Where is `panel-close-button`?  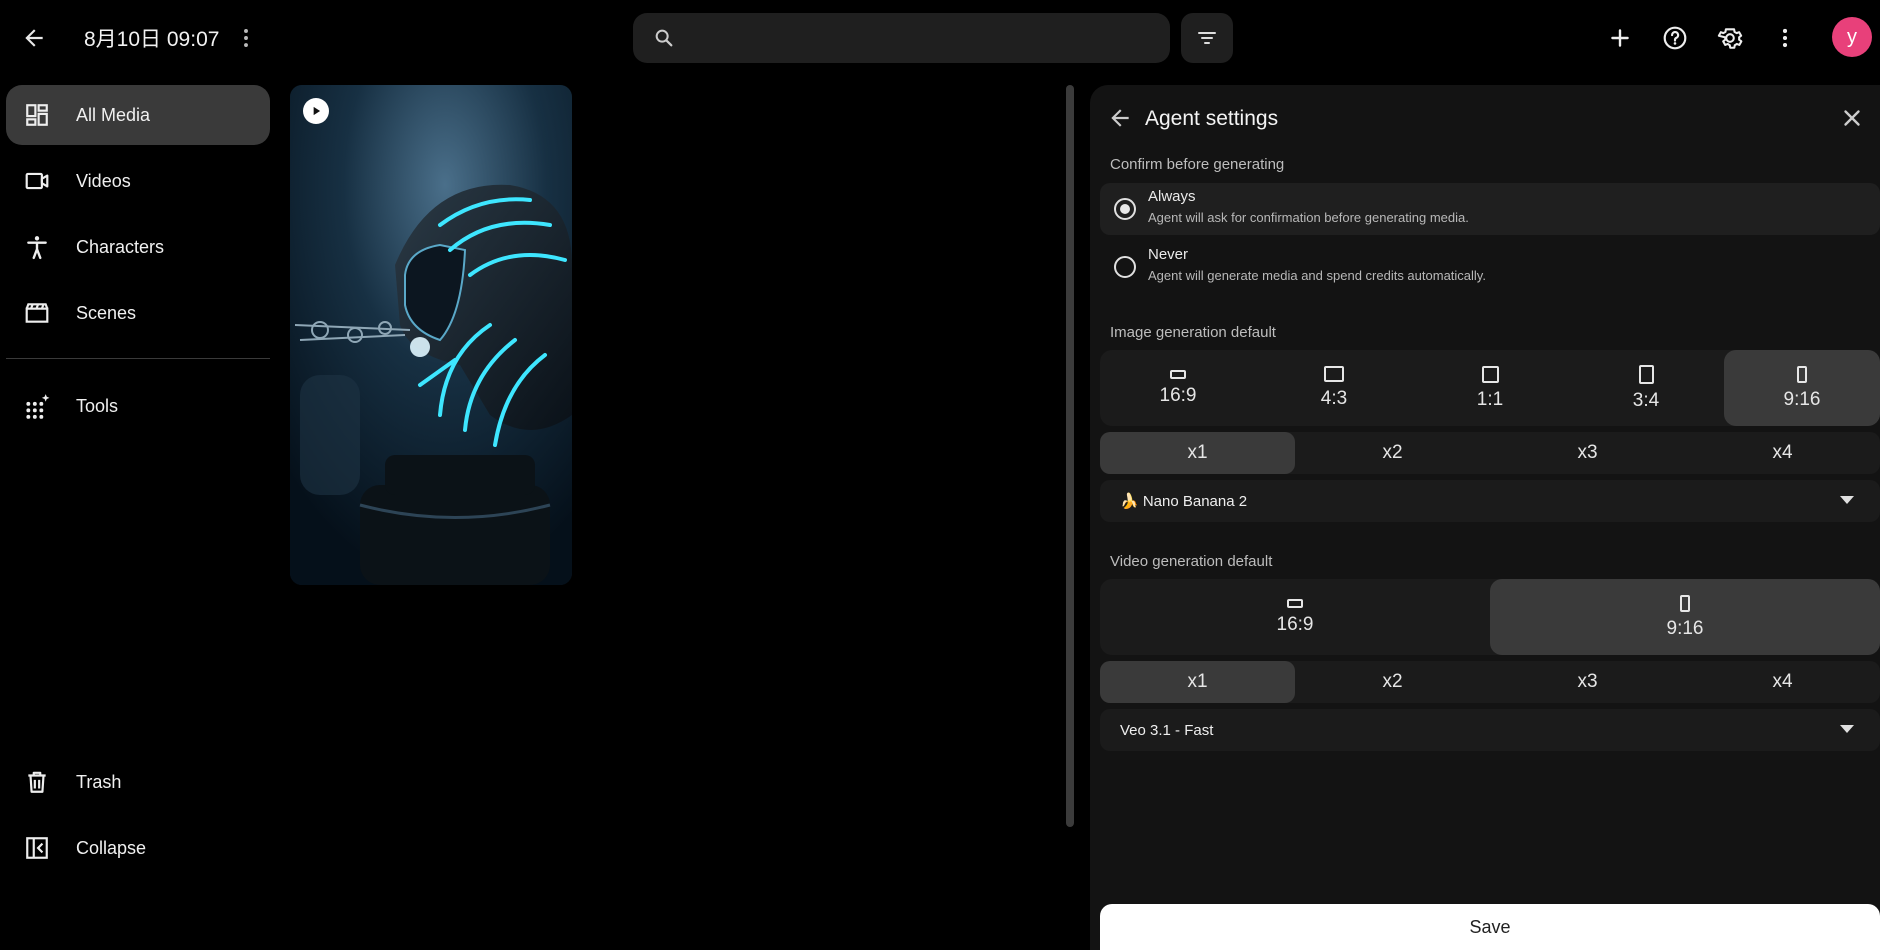 panel-close-button is located at coordinates (1852, 118).